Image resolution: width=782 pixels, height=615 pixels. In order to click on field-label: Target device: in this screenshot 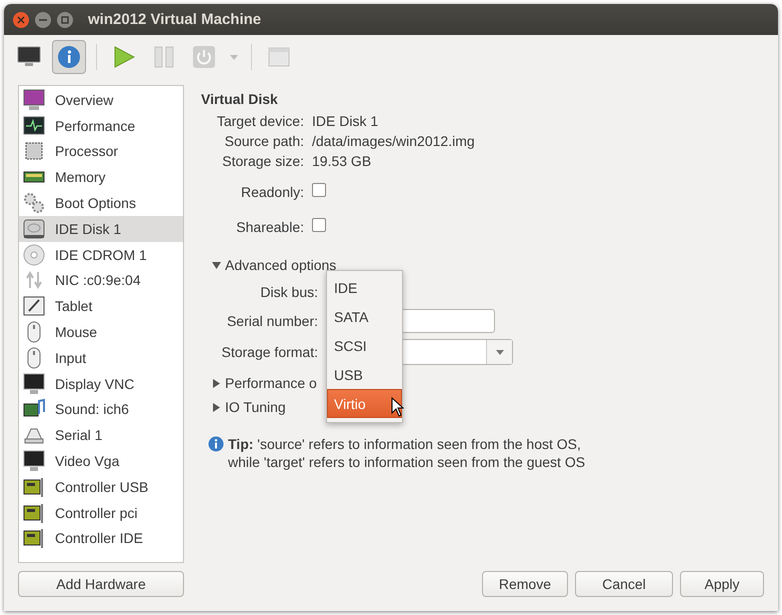, I will do `click(260, 121)`.